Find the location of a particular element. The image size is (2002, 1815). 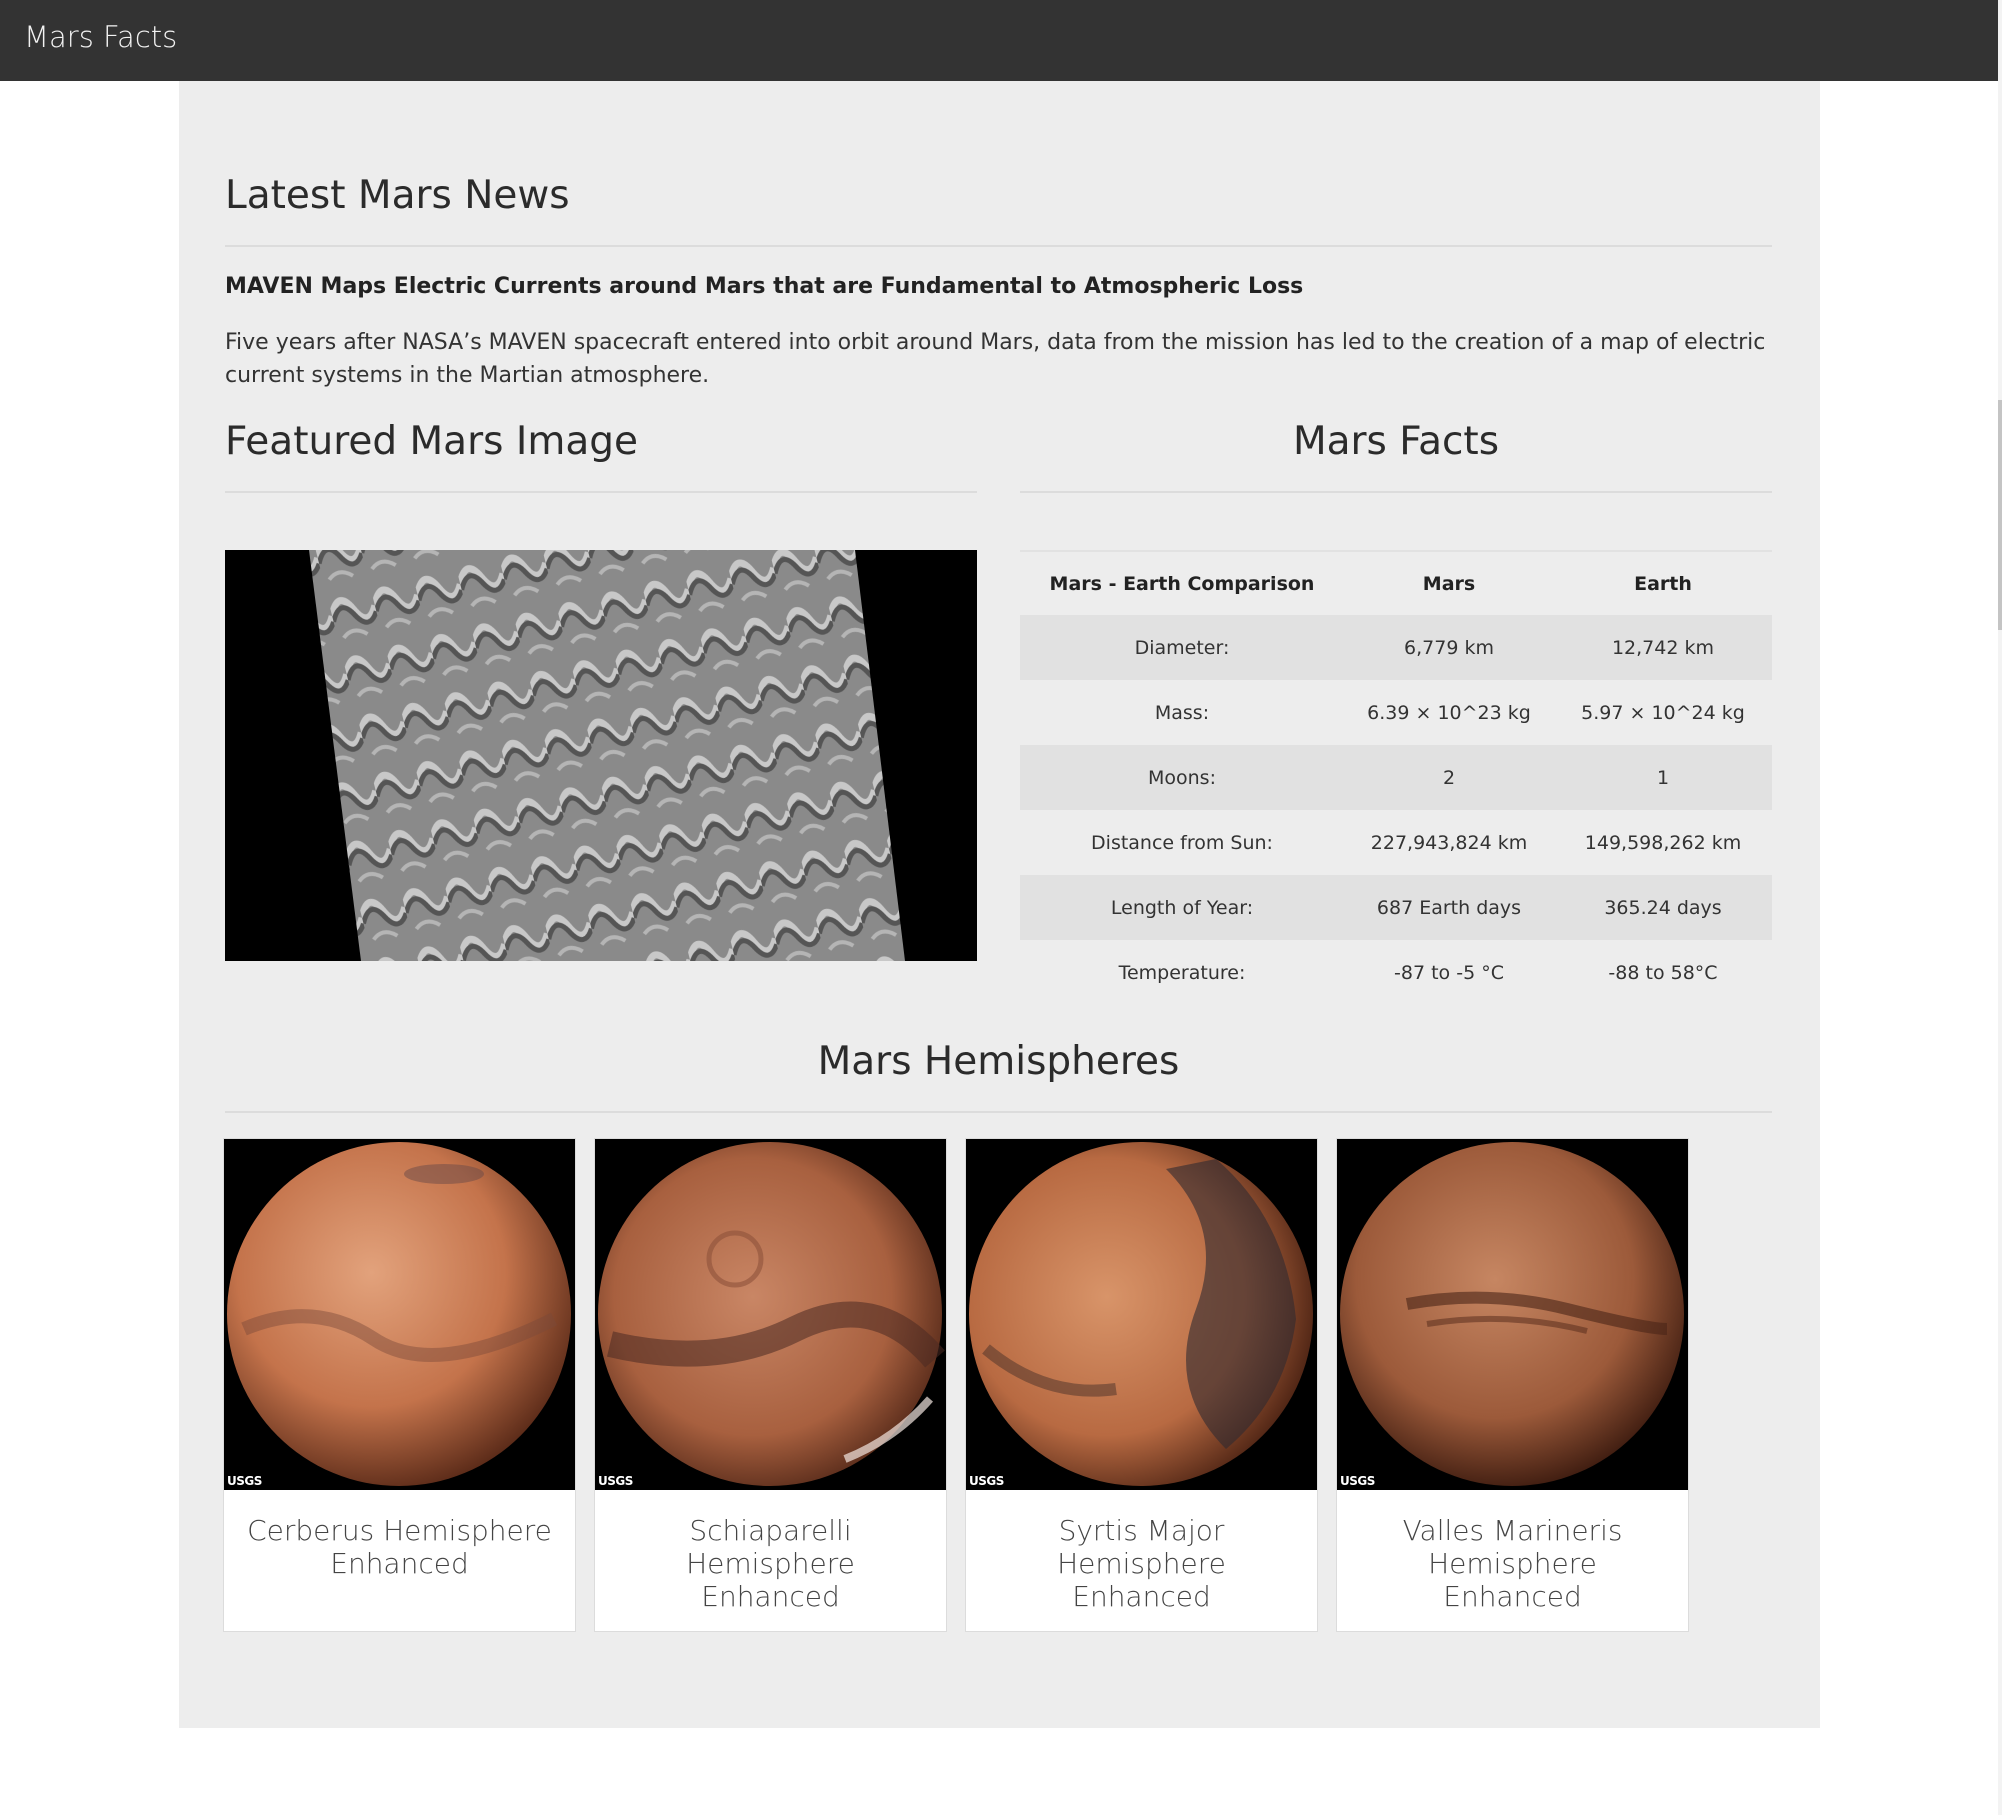

table-cell: Diameter: is located at coordinates (1182, 647).